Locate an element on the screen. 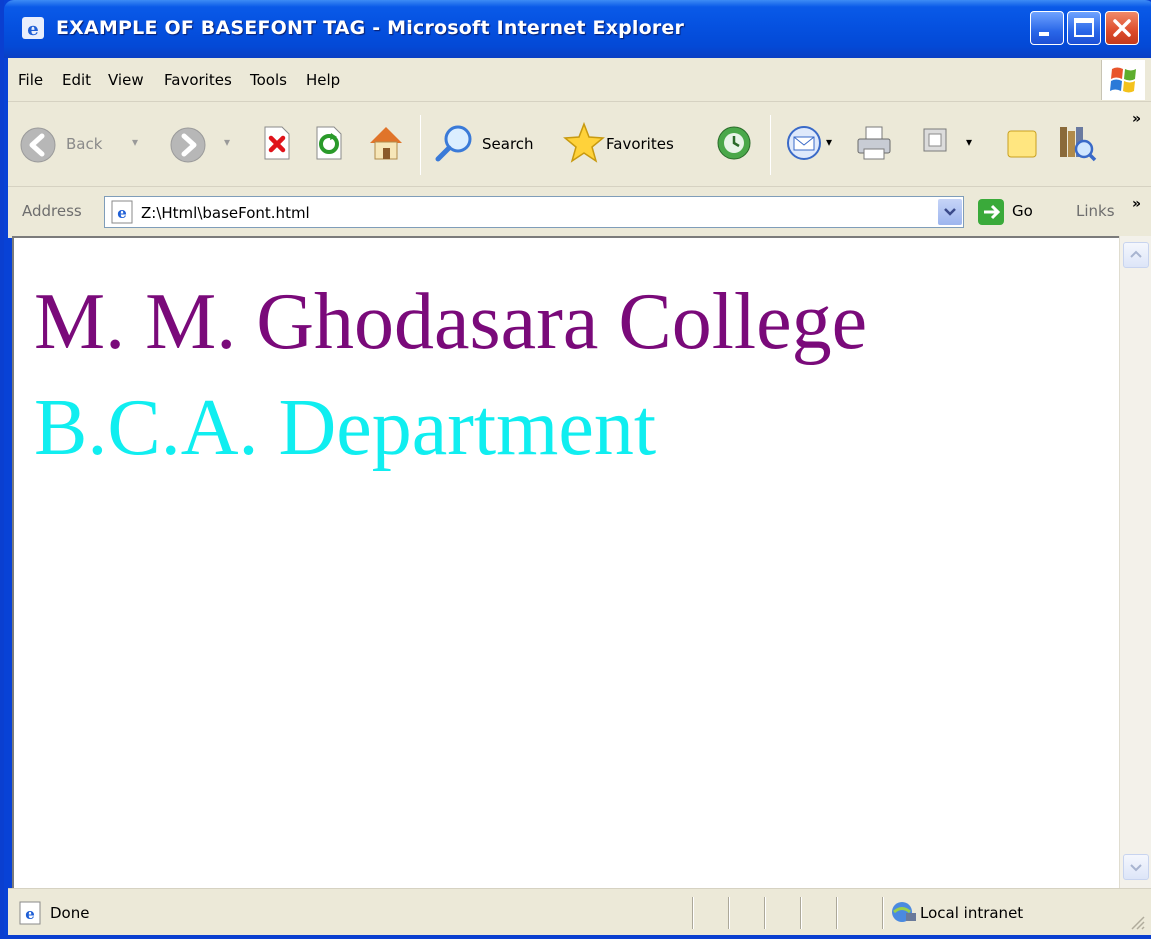 Image resolution: width=1151 pixels, height=939 pixels. favorites-label: Favorites is located at coordinates (640, 144).